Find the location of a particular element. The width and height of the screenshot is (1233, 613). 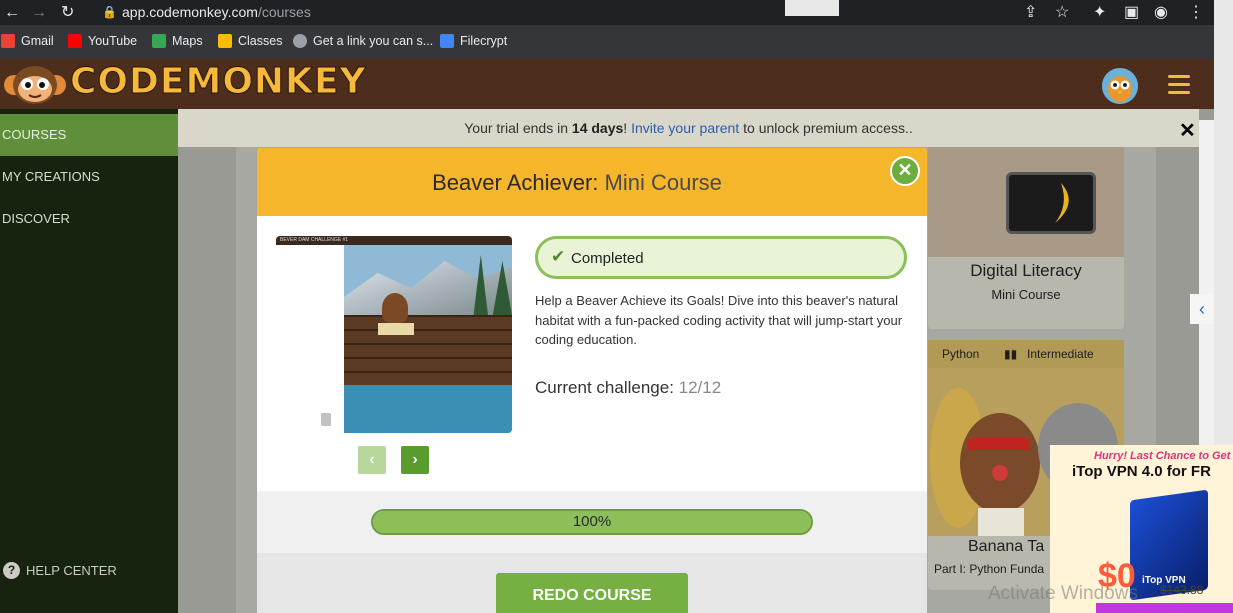

modal-header: Beaver Achiever: Mini Course ✕ is located at coordinates (592, 182).